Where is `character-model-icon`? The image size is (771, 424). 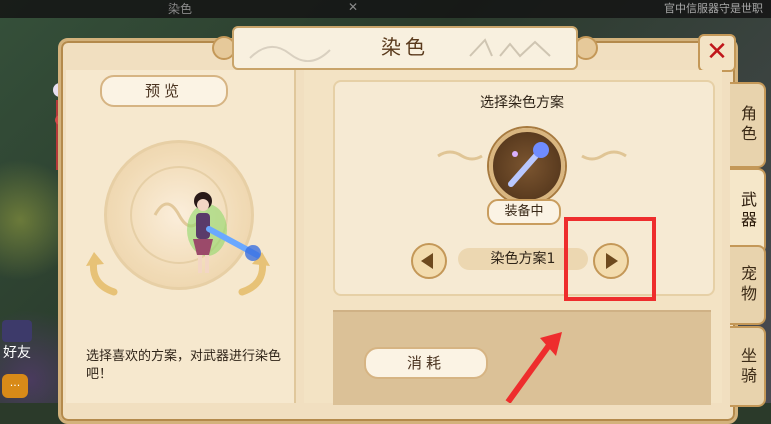 character-model-icon is located at coordinates (224, 232).